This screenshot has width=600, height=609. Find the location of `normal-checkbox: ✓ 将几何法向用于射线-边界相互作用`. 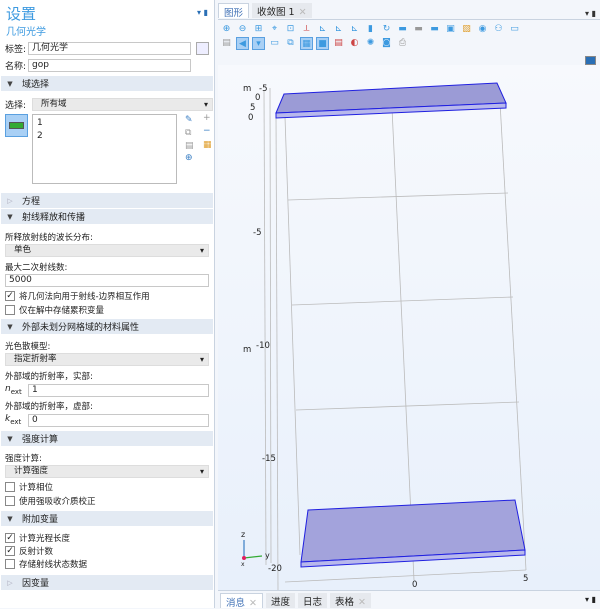

normal-checkbox: ✓ 将几何法向用于射线-边界相互作用 is located at coordinates (77, 296).